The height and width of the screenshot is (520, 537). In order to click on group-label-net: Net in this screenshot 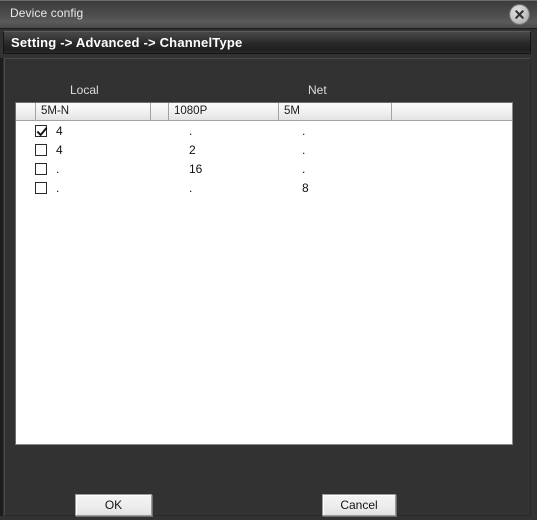, I will do `click(317, 90)`.